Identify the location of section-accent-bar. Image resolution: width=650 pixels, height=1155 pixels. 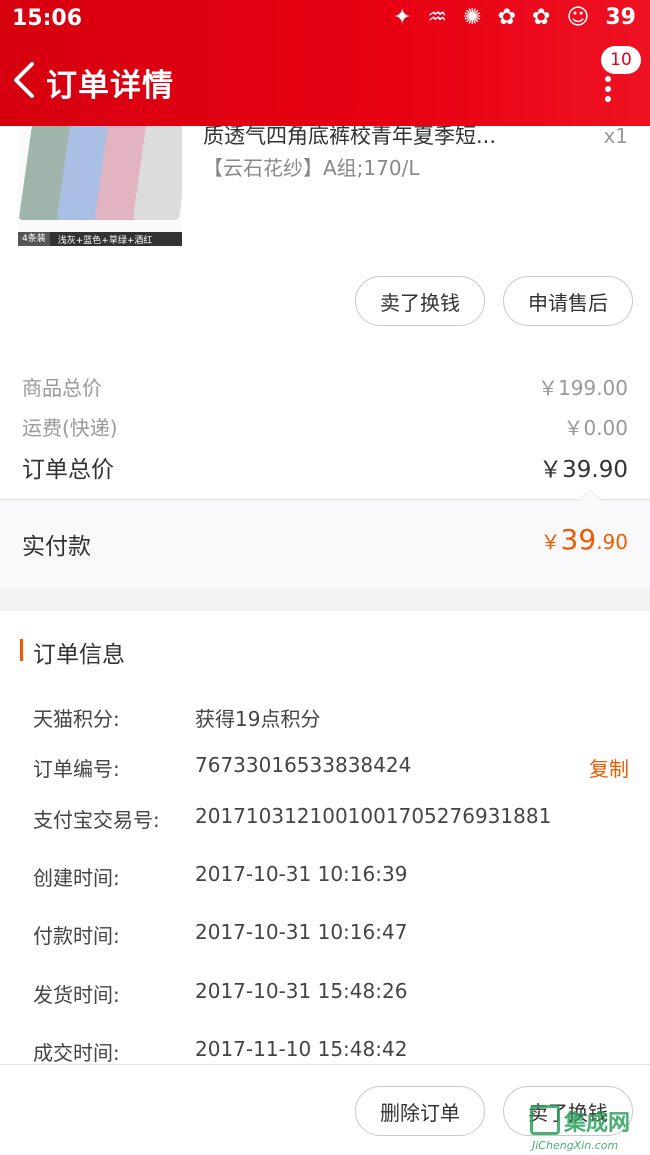
(21, 650).